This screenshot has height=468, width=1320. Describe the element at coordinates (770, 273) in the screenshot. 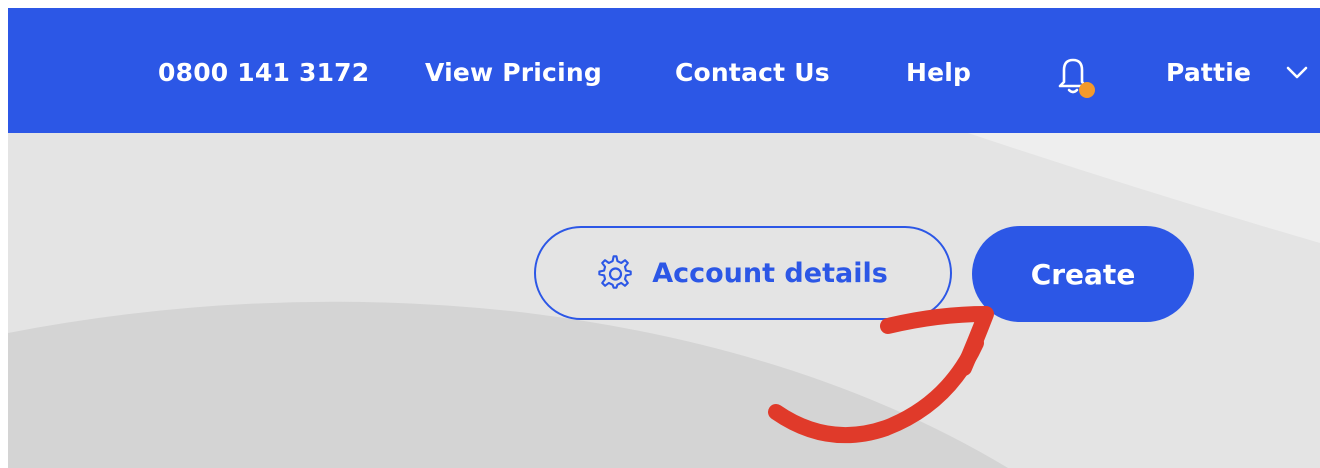

I see `account-details-label: Account details` at that location.